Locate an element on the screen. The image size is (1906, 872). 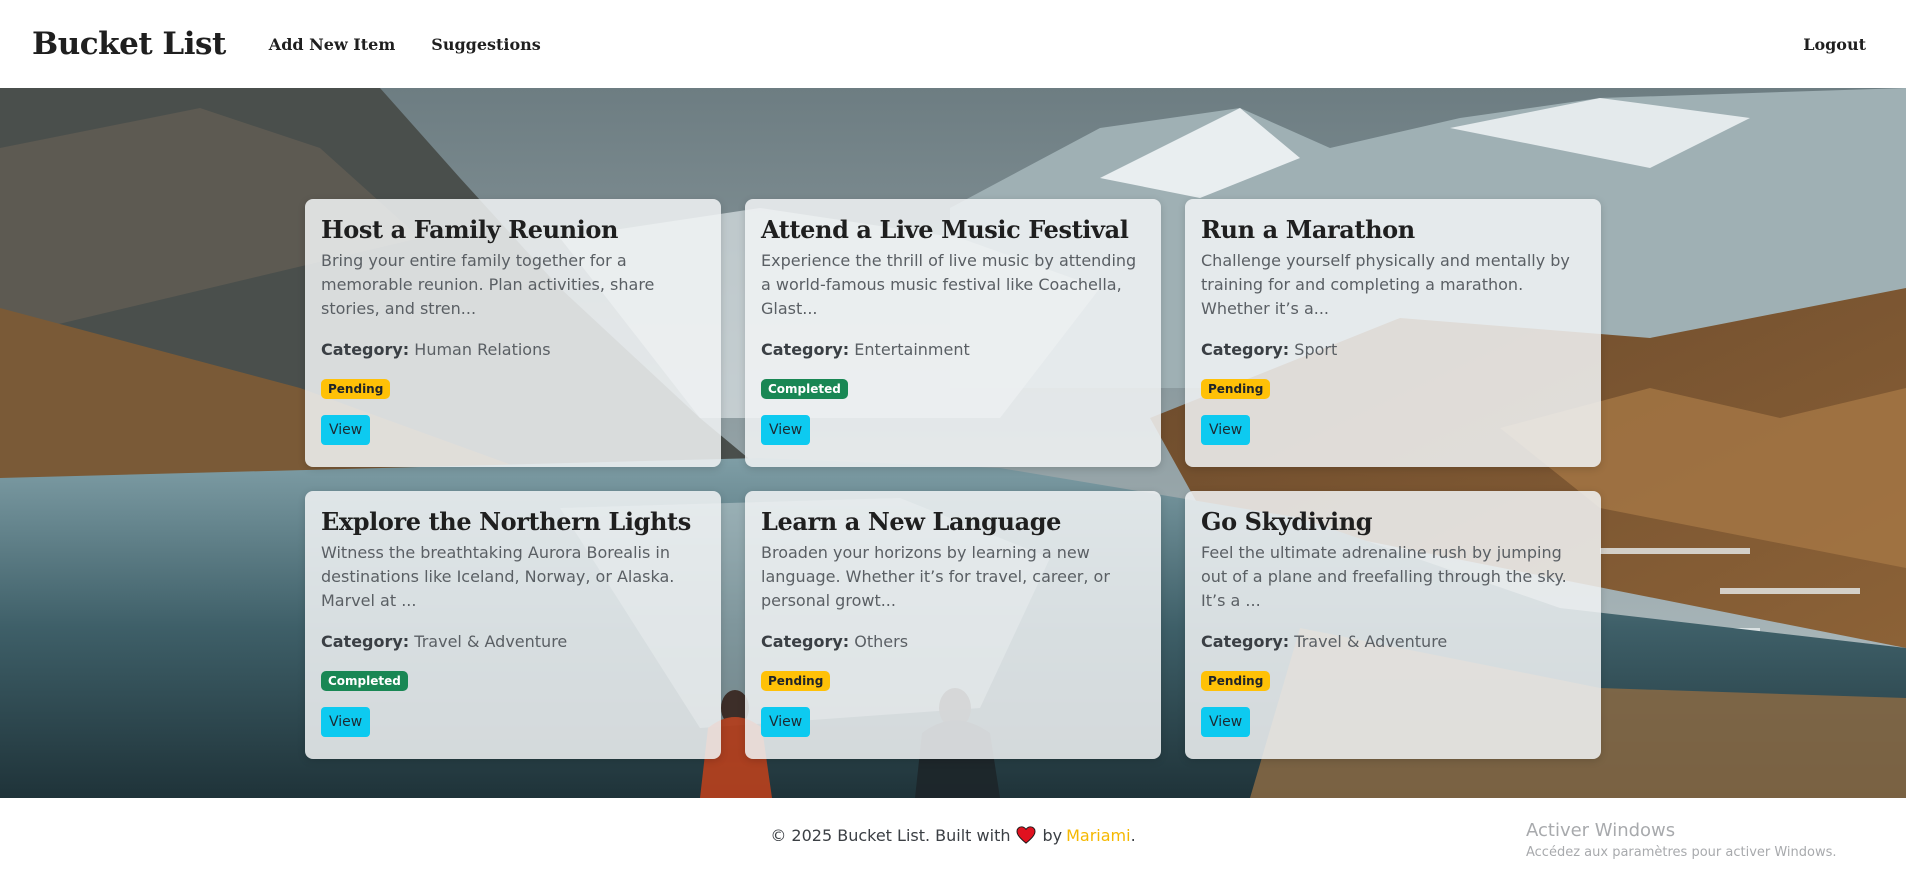
card-title: Go Skydiving is located at coordinates (1287, 521).